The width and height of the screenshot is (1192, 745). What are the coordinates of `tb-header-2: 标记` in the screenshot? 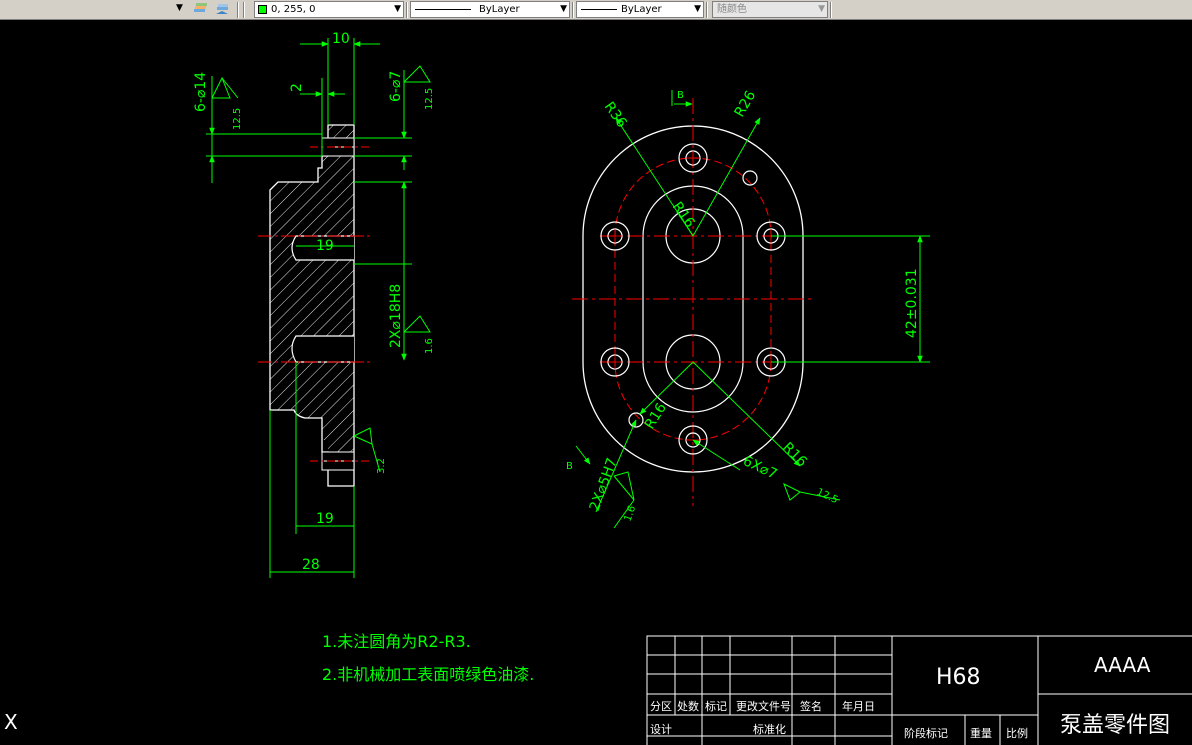 It's located at (716, 706).